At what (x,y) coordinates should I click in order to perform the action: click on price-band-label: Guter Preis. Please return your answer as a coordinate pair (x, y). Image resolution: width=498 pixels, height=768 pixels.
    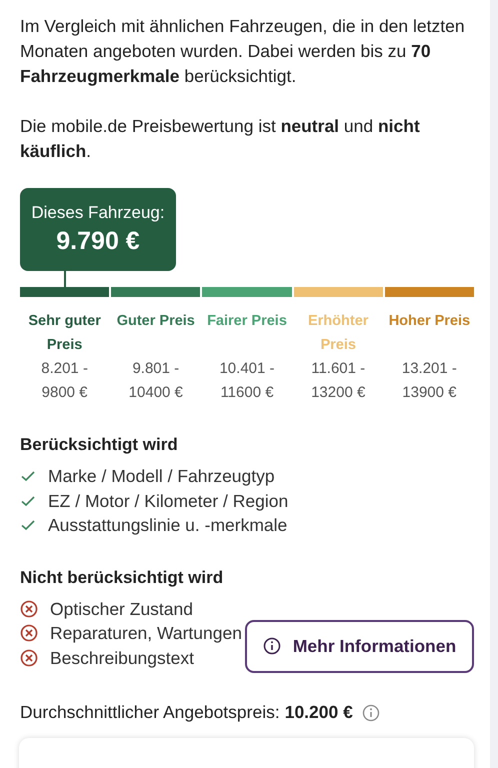
    Looking at the image, I should click on (155, 321).